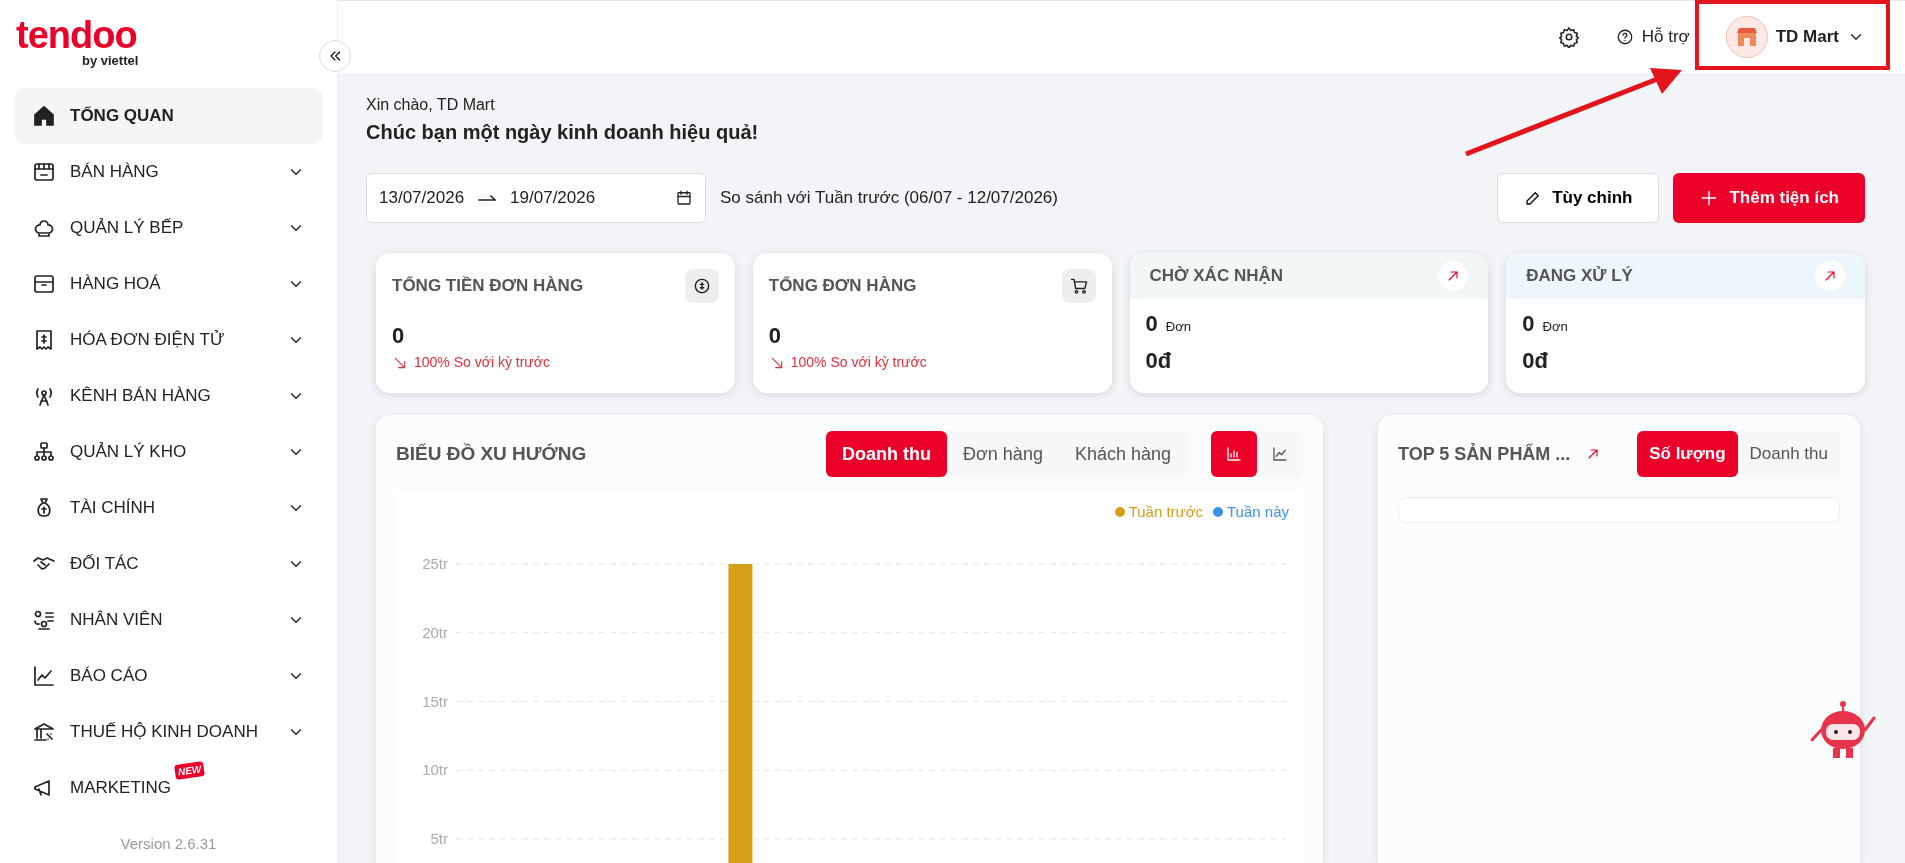 Image resolution: width=1905 pixels, height=863 pixels. What do you see at coordinates (435, 563) in the screenshot?
I see `axis-label: 25tr` at bounding box center [435, 563].